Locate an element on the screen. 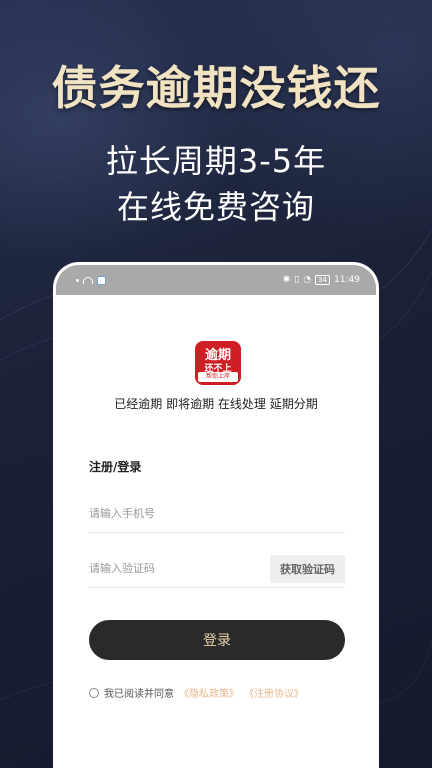 Image resolution: width=432 pixels, height=768 pixels. app-tagline: 已经逾期 即将逾期 在线处理 延期分期 is located at coordinates (216, 404).